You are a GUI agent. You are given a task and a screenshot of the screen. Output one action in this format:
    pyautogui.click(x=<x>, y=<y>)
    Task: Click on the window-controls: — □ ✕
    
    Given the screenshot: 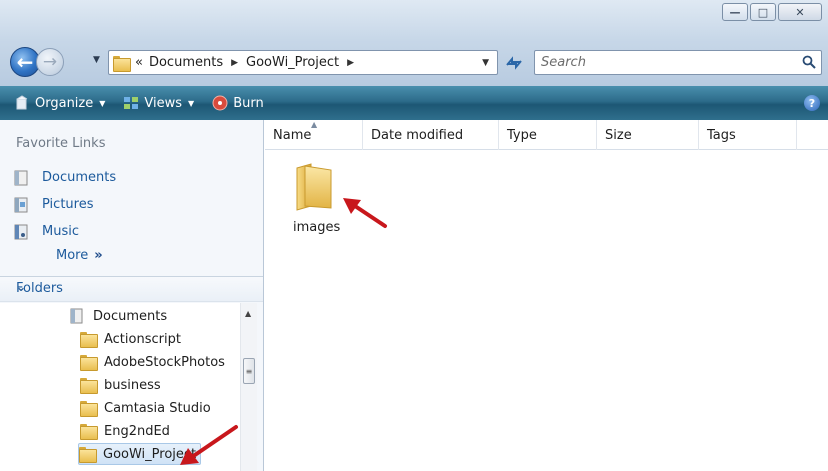 What is the action you would take?
    pyautogui.click(x=772, y=12)
    